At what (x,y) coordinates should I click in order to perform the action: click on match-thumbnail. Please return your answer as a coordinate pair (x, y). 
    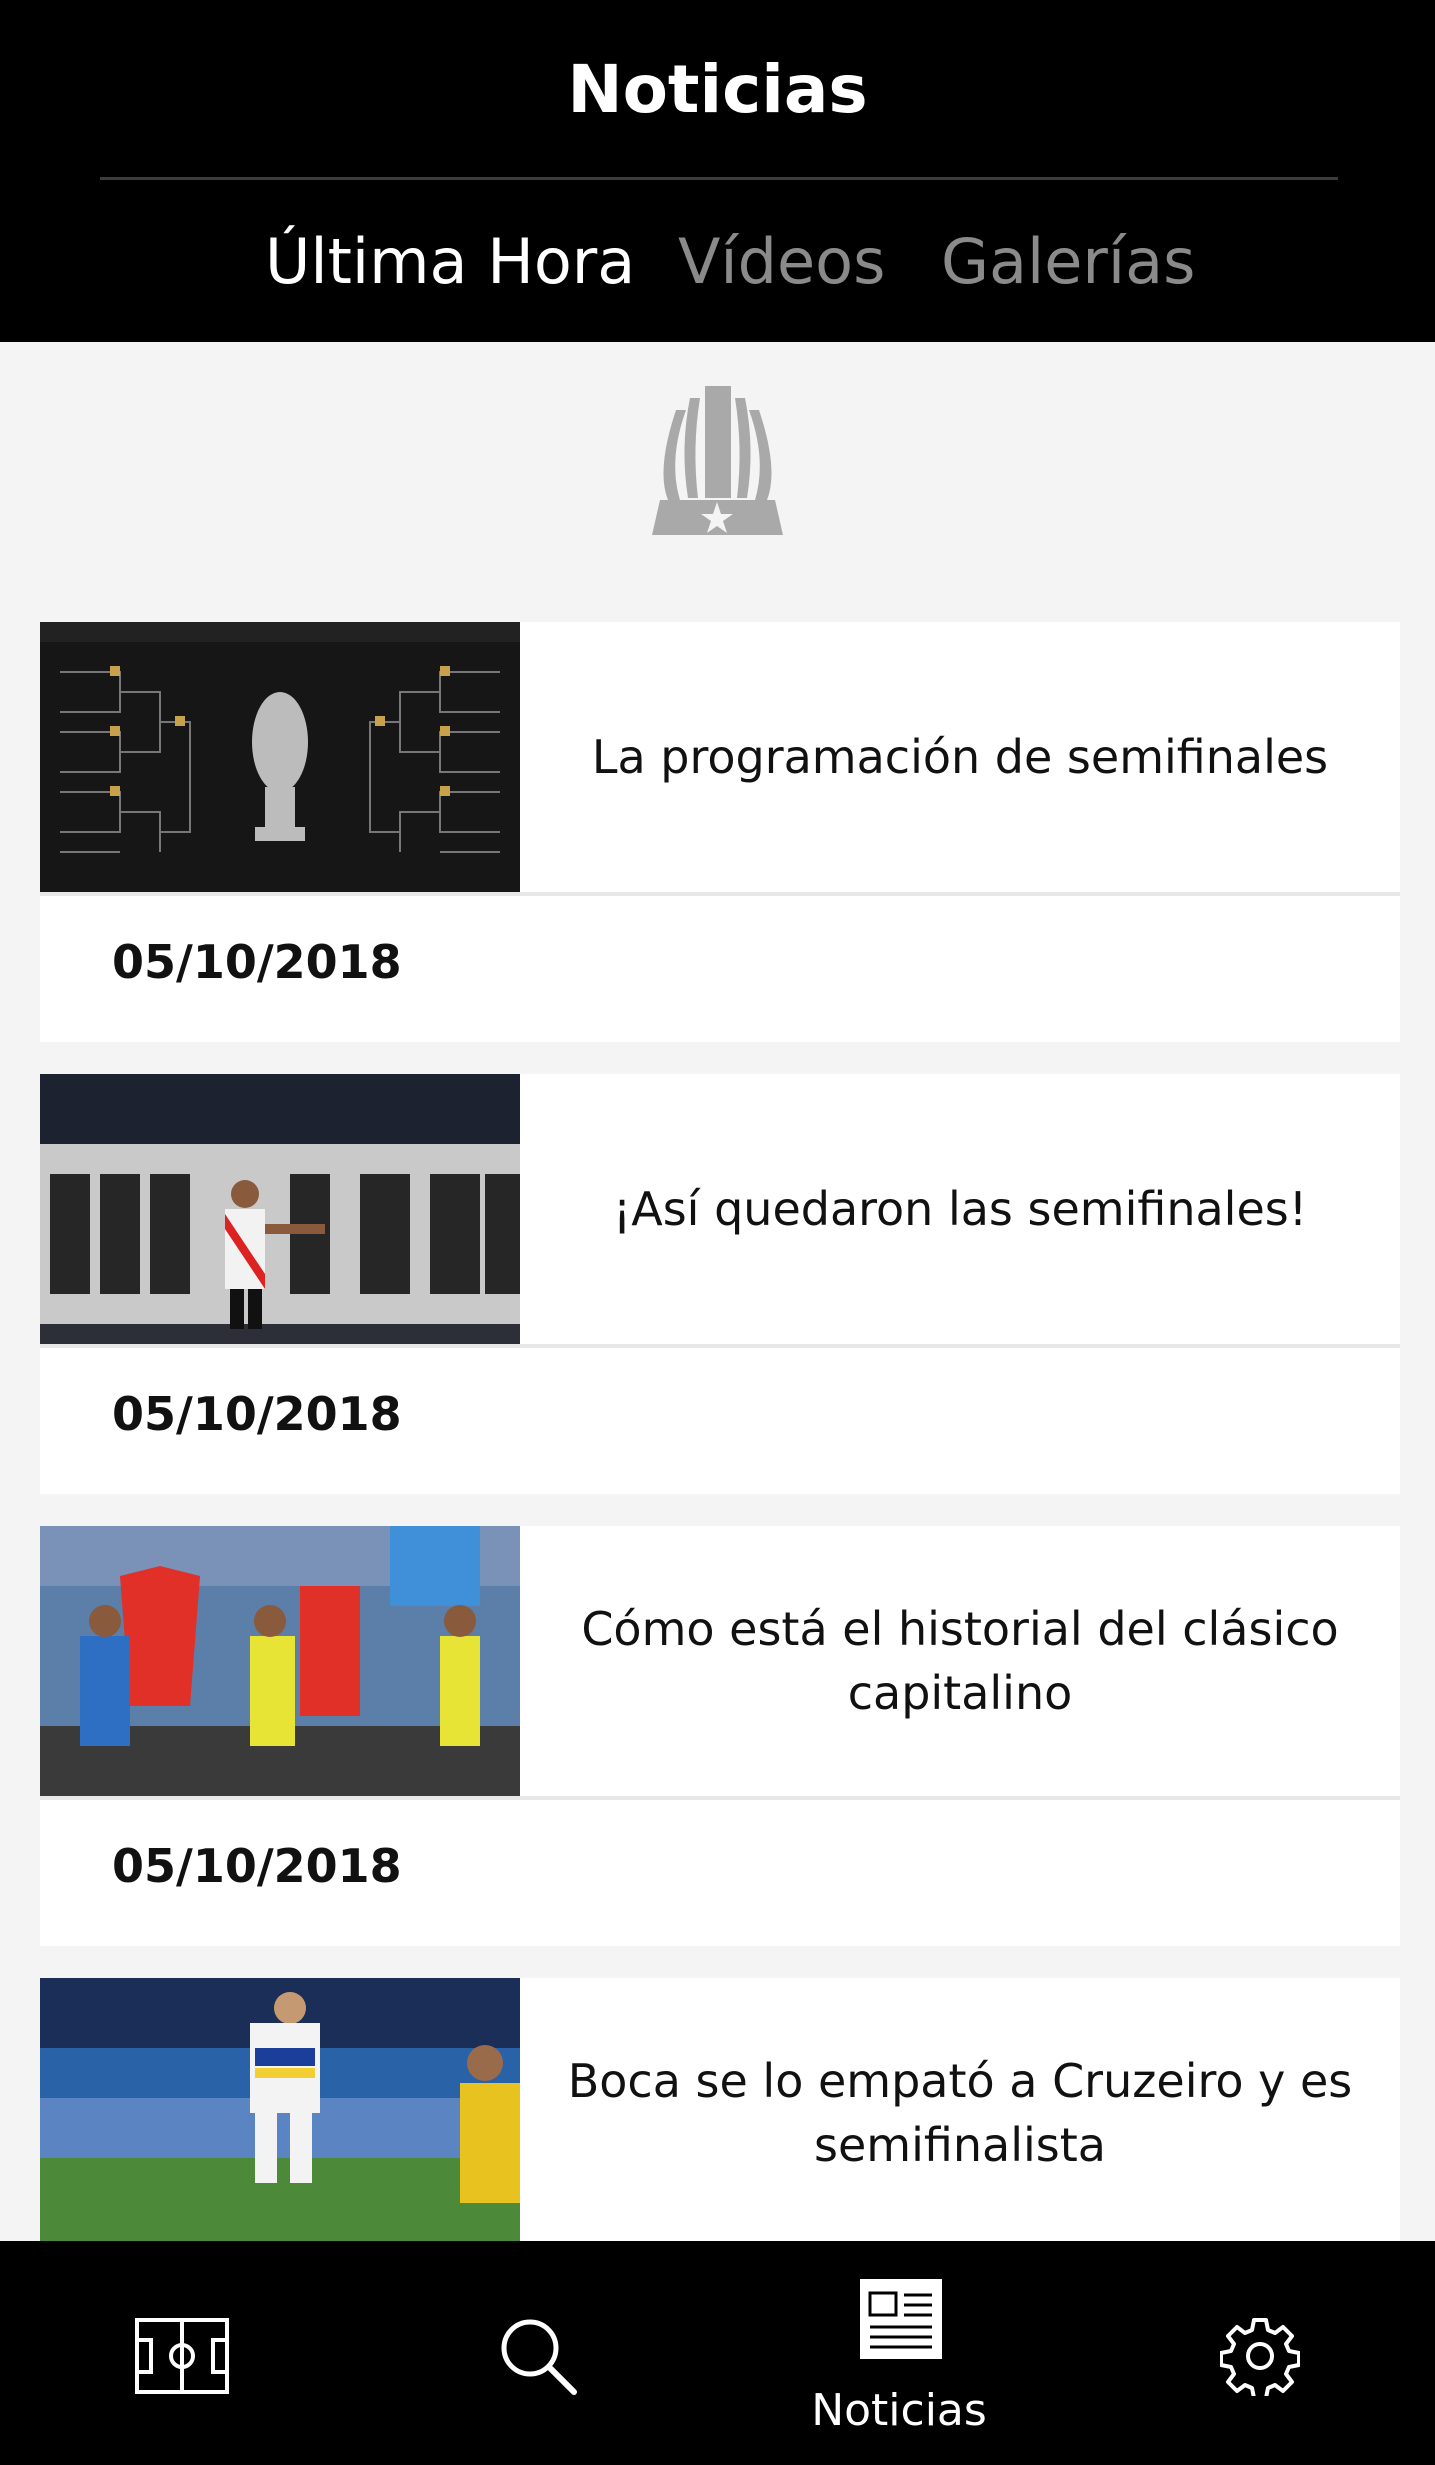
    Looking at the image, I should click on (280, 2113).